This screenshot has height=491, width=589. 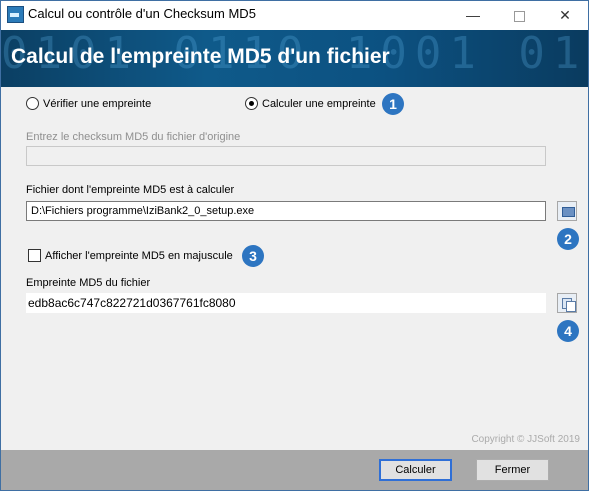 What do you see at coordinates (294, 15) in the screenshot?
I see `title-bar: Calcul ou contrôle d'un Checksum MD5 — ✕` at bounding box center [294, 15].